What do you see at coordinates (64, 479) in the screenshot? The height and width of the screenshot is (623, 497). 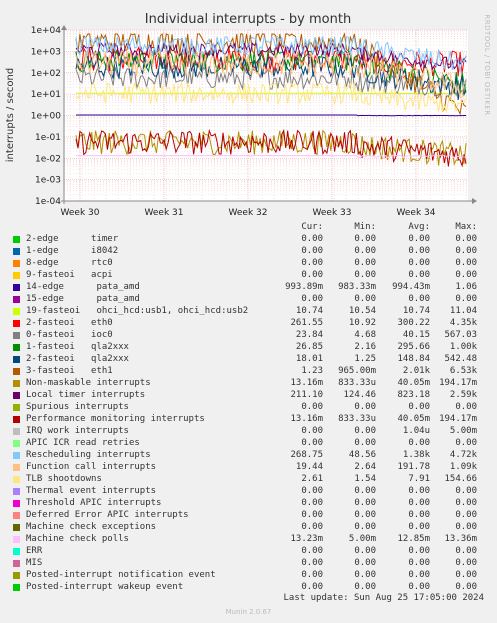 I see `legend-label: TLB shootdowns` at bounding box center [64, 479].